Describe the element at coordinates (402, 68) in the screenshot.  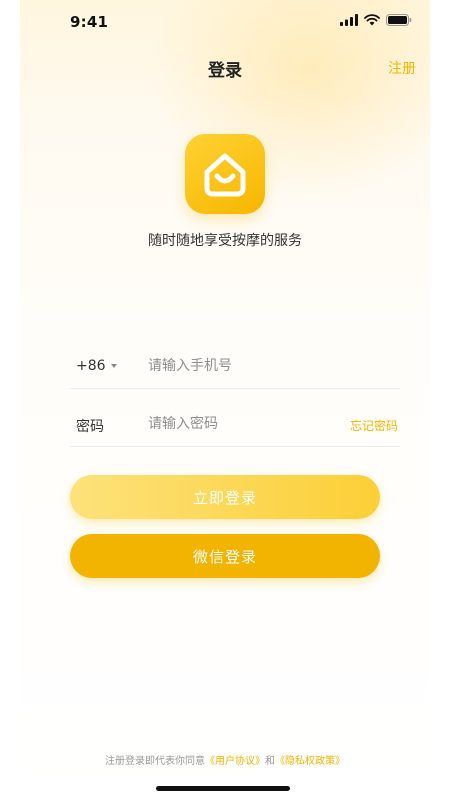
I see `register-link: 注册` at that location.